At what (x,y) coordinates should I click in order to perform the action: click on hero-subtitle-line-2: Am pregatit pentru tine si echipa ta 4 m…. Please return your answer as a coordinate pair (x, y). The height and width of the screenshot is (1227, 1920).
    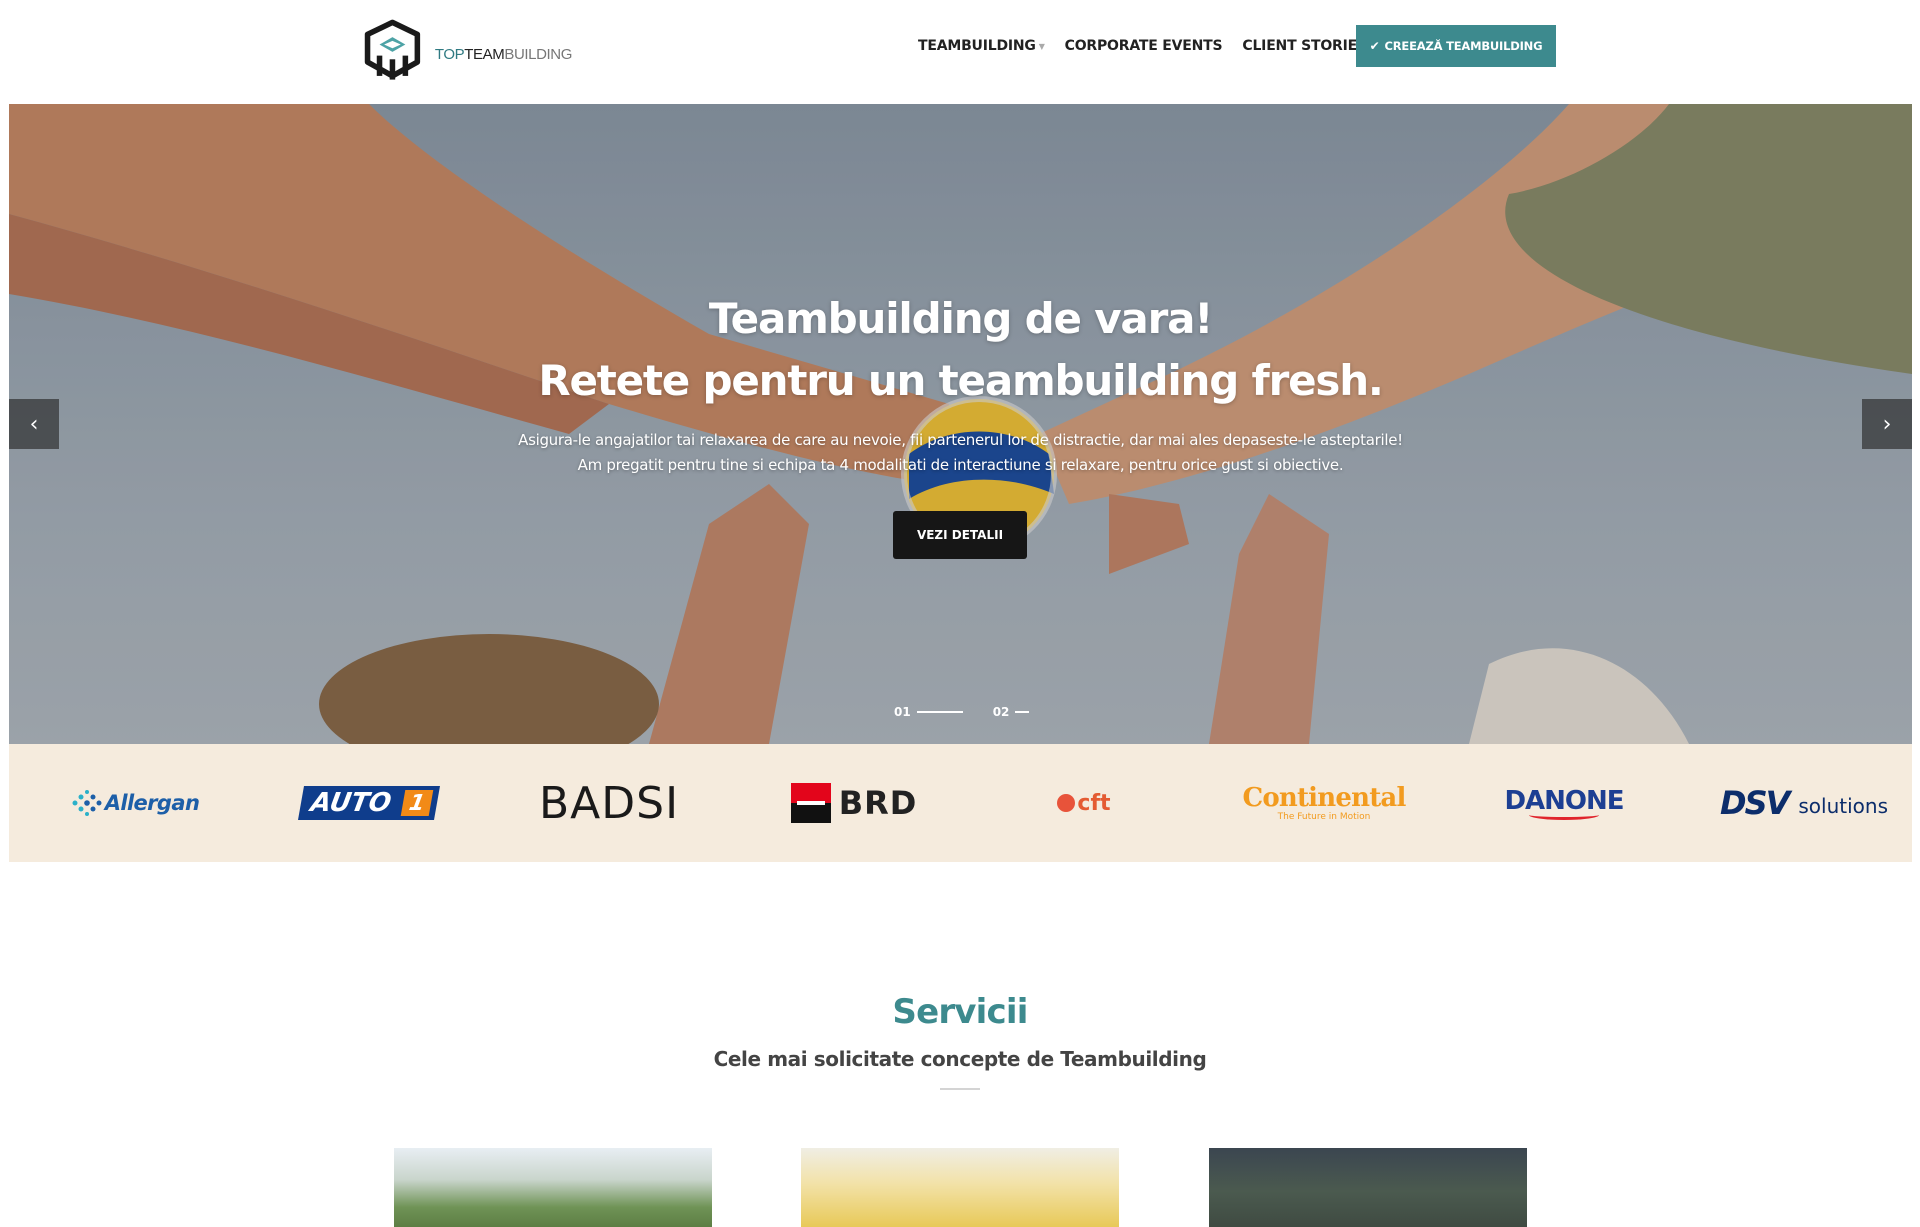
    Looking at the image, I should click on (960, 465).